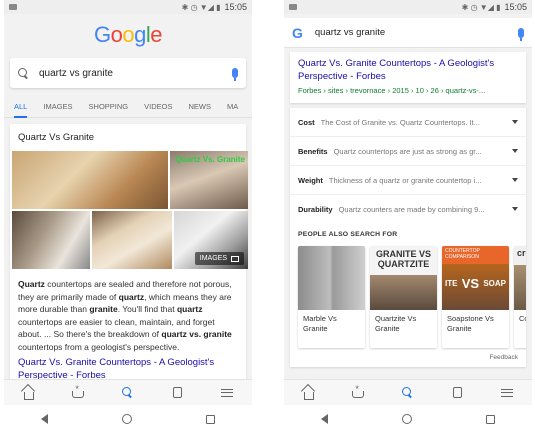  What do you see at coordinates (131, 296) in the screenshot?
I see `snippet-bold: quartz` at bounding box center [131, 296].